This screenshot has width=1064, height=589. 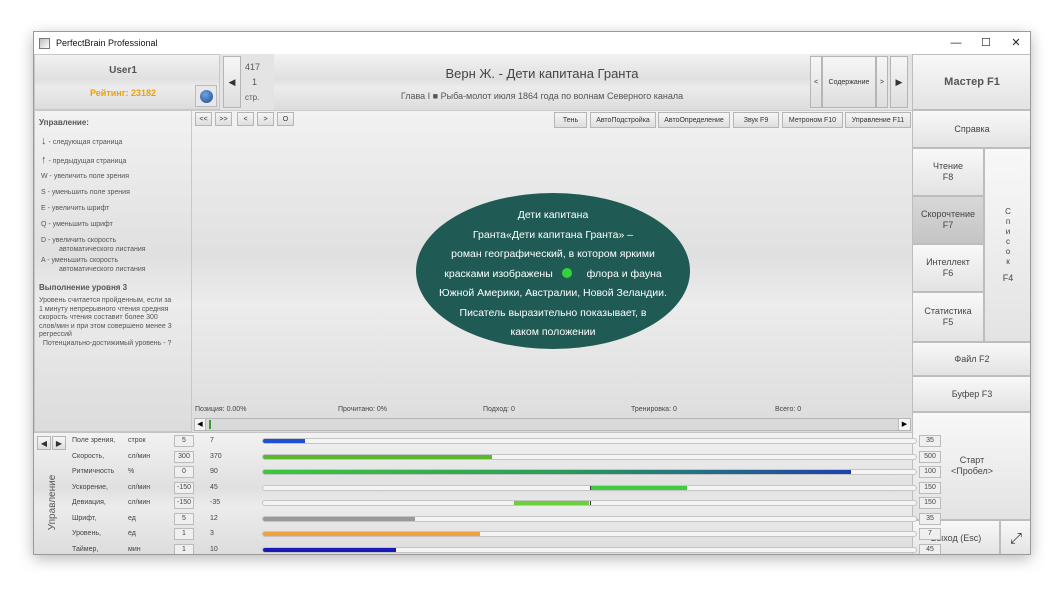 What do you see at coordinates (265, 119) in the screenshot?
I see `nav-next-button: >` at bounding box center [265, 119].